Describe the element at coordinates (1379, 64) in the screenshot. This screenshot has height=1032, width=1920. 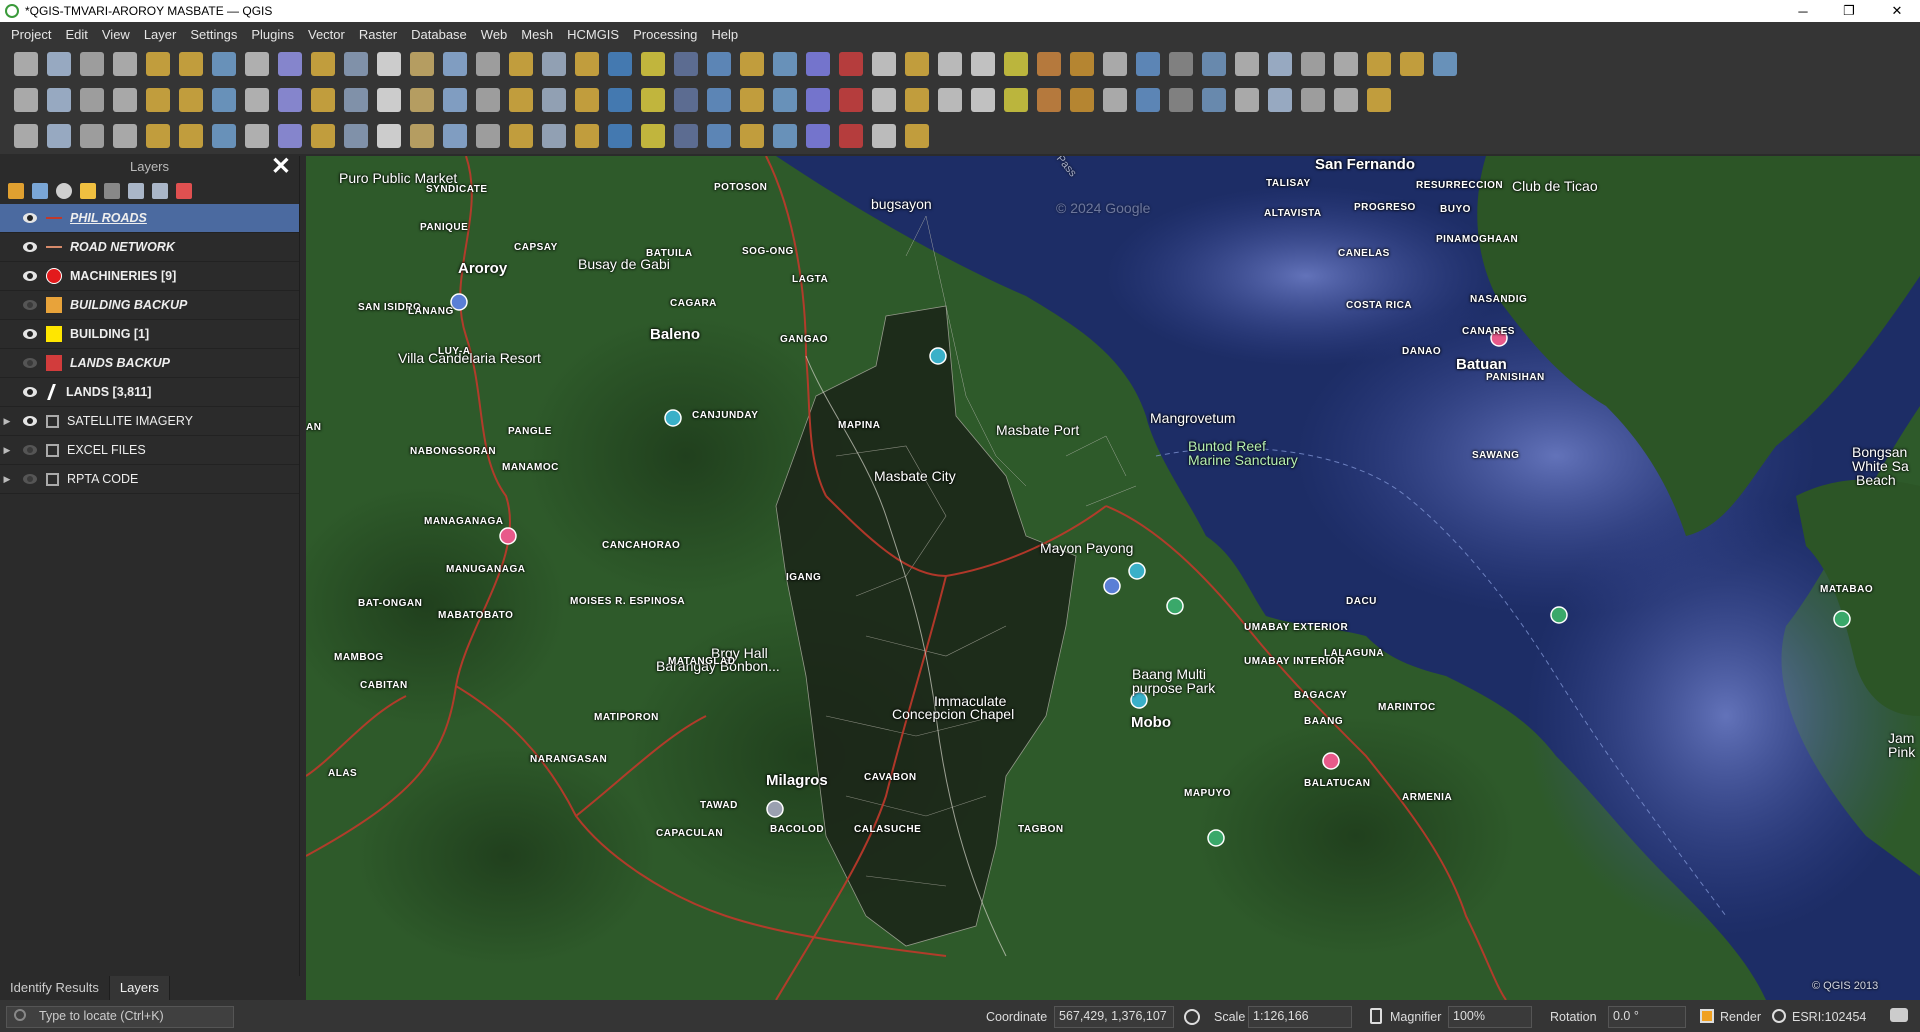
I see `main-toolbar-tool-42-icon` at that location.